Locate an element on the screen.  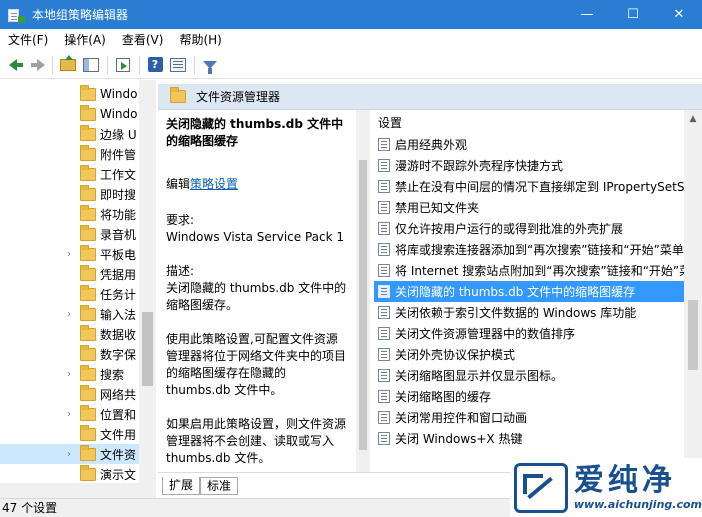
edit-policy-link: 策略设置 is located at coordinates (214, 184).